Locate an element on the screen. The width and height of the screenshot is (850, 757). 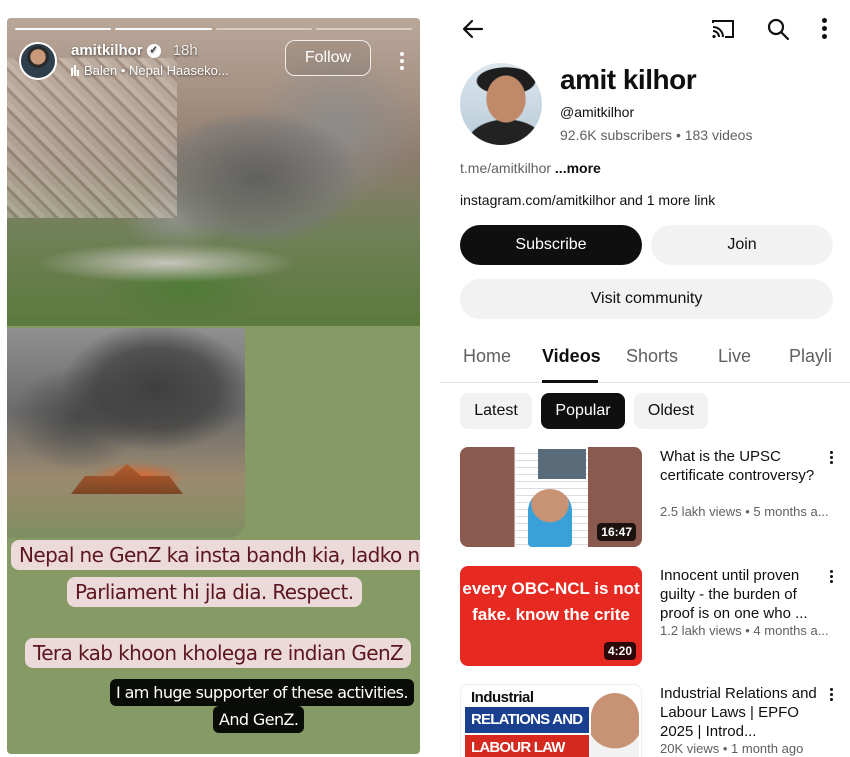
video-meta: 20K views • 1 month ago is located at coordinates (732, 748).